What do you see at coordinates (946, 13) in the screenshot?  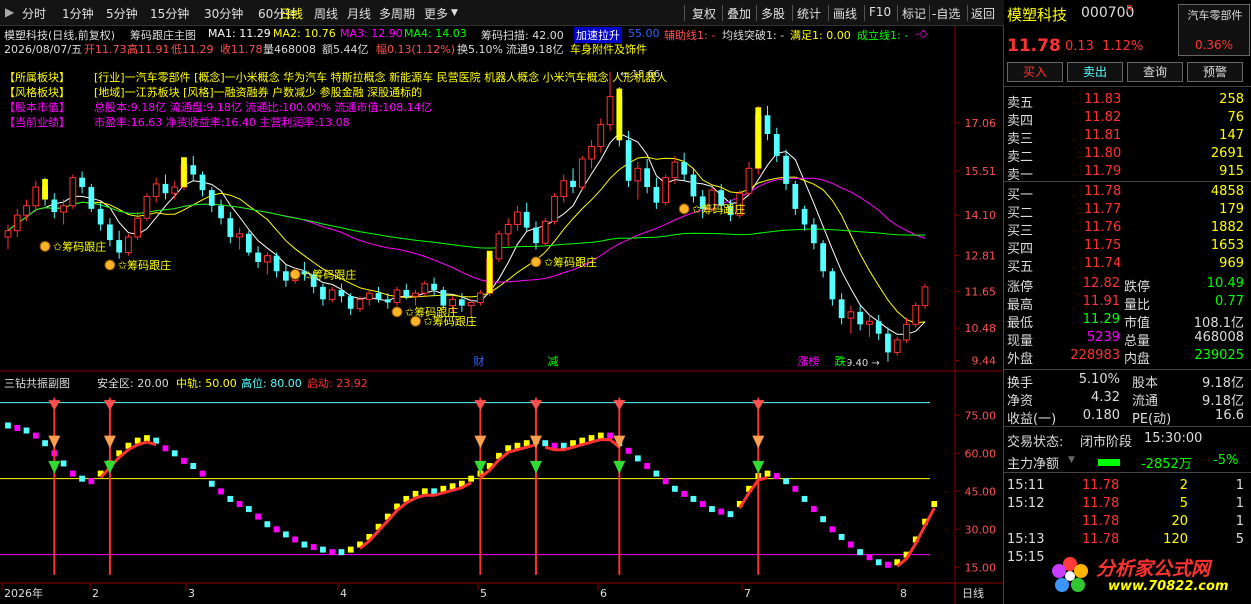 I see `tool-button: -自选` at bounding box center [946, 13].